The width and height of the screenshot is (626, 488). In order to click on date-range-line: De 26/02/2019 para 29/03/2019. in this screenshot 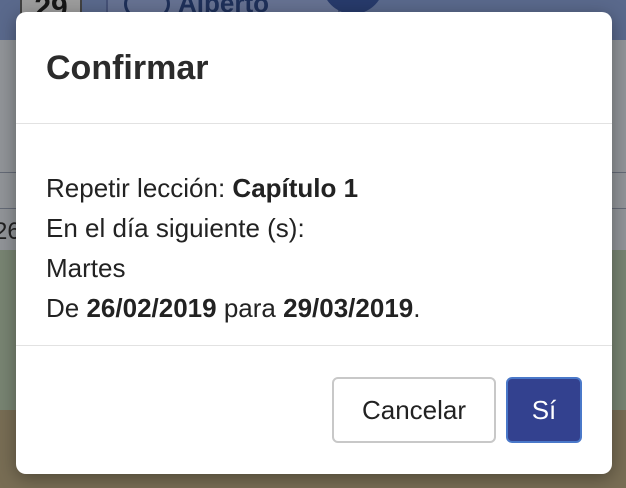, I will do `click(329, 308)`.